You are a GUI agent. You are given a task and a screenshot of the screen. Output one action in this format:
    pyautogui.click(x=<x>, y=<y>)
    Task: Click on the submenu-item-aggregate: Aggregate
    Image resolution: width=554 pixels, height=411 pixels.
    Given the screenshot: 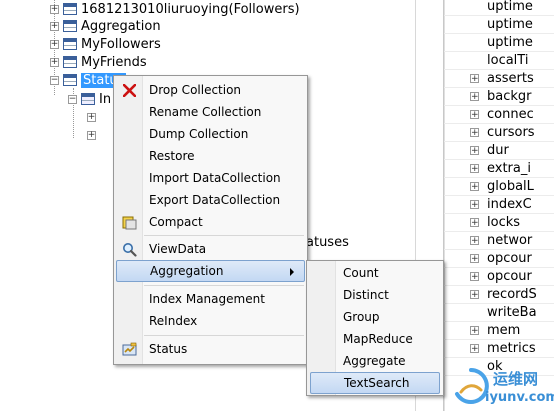 What is the action you would take?
    pyautogui.click(x=375, y=361)
    